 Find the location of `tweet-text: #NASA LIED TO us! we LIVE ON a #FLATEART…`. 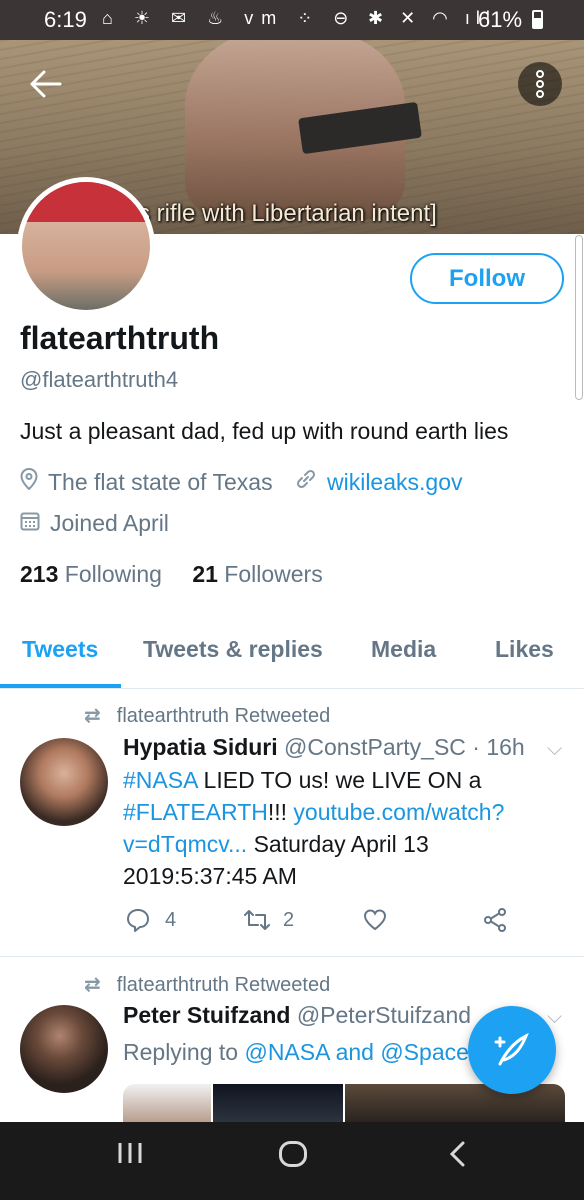

tweet-text: #NASA LIED TO us! we LIVE ON a #FLATEART… is located at coordinates (343, 828).